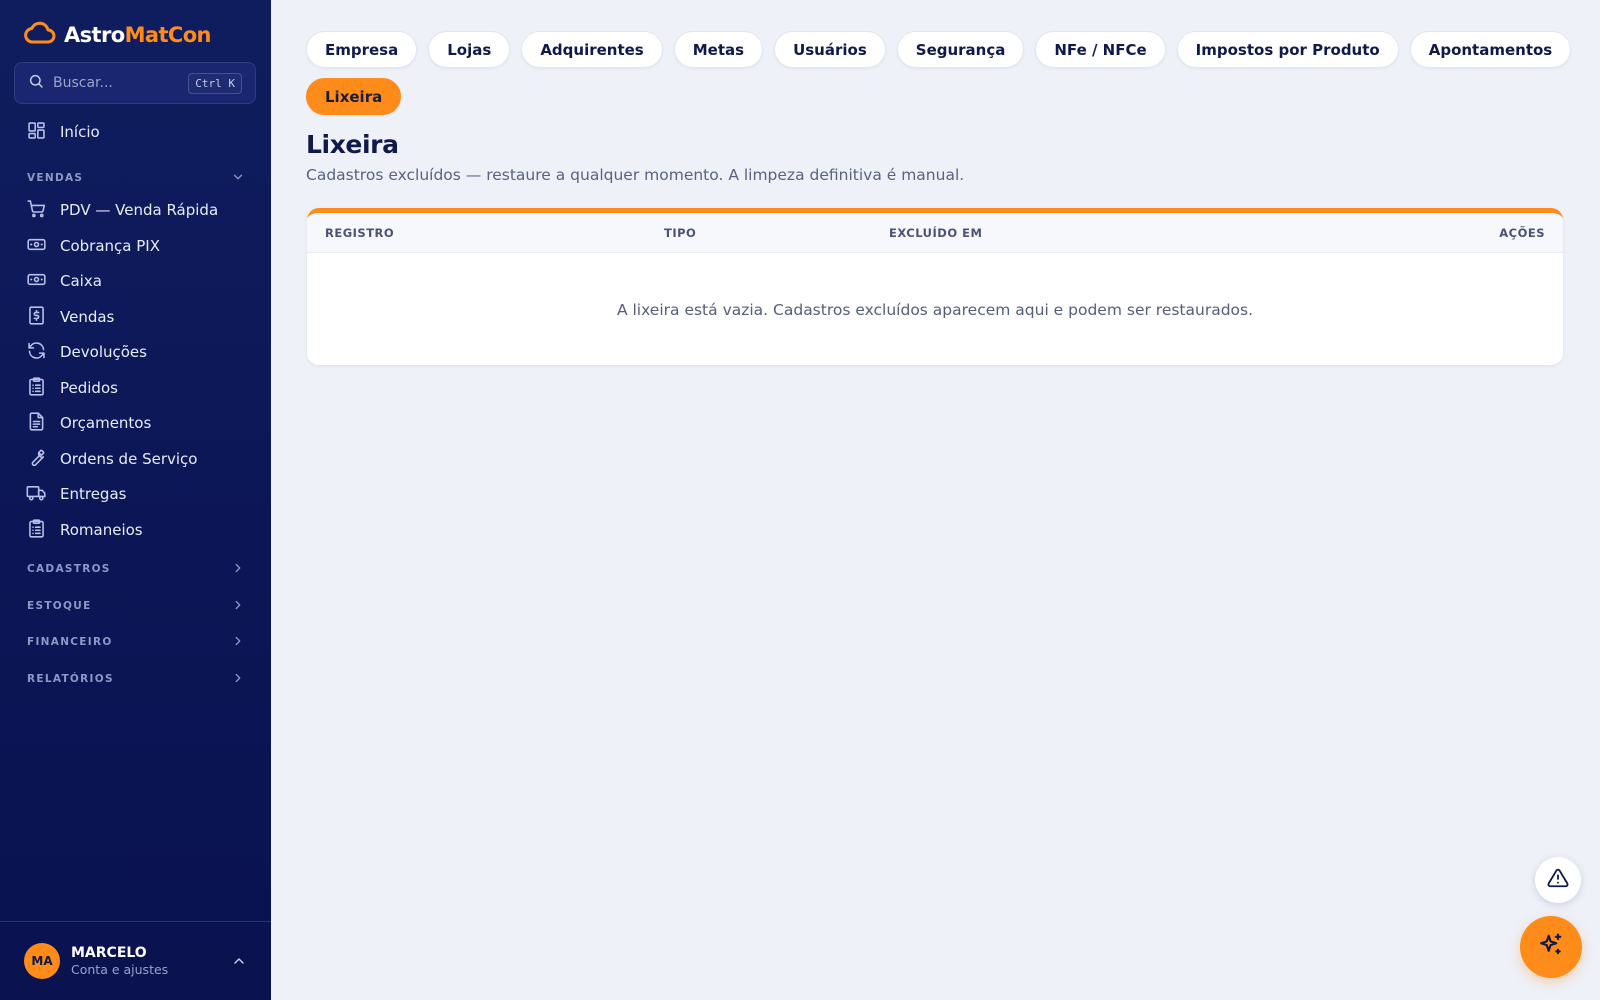 The width and height of the screenshot is (1600, 1000). Describe the element at coordinates (718, 49) in the screenshot. I see `tab-metas: Metas` at that location.